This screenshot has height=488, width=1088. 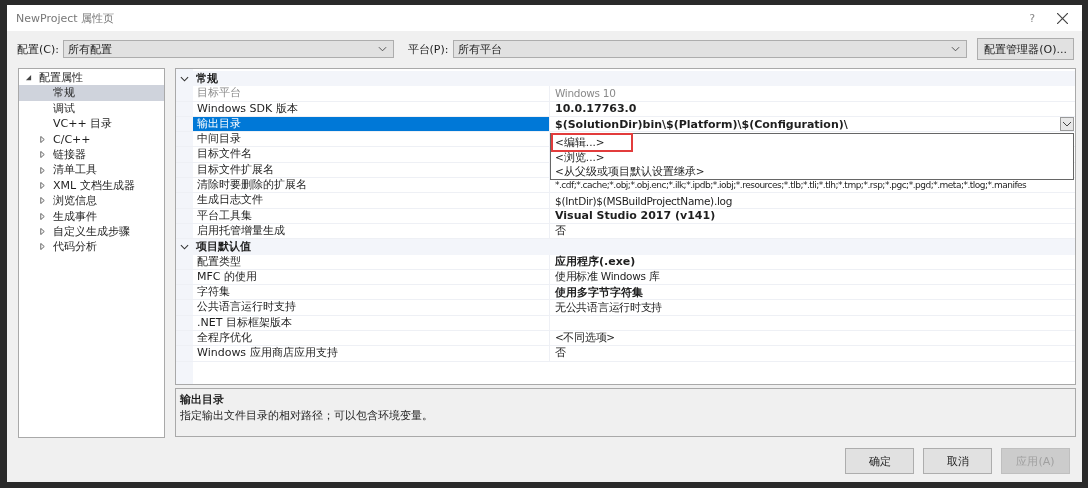 What do you see at coordinates (1032, 18) in the screenshot?
I see `help-button: ?` at bounding box center [1032, 18].